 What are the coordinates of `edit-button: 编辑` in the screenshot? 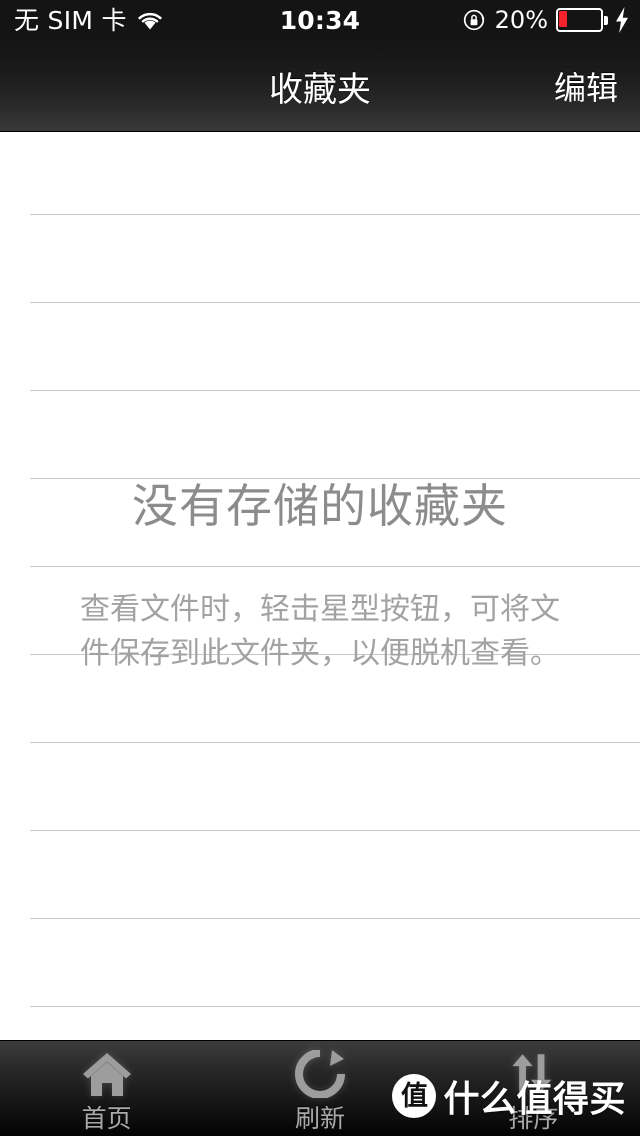 It's located at (586, 86).